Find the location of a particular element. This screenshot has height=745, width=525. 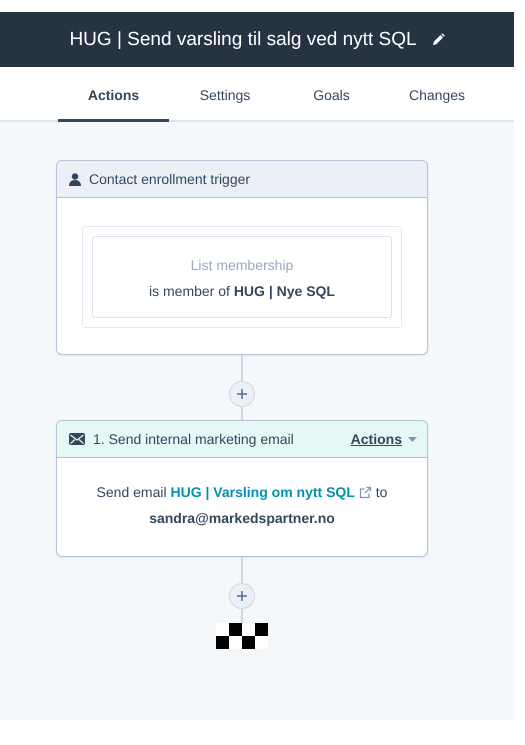

send-email-sentence: Send email HUG | Varsling om nytt SQL to is located at coordinates (242, 492).